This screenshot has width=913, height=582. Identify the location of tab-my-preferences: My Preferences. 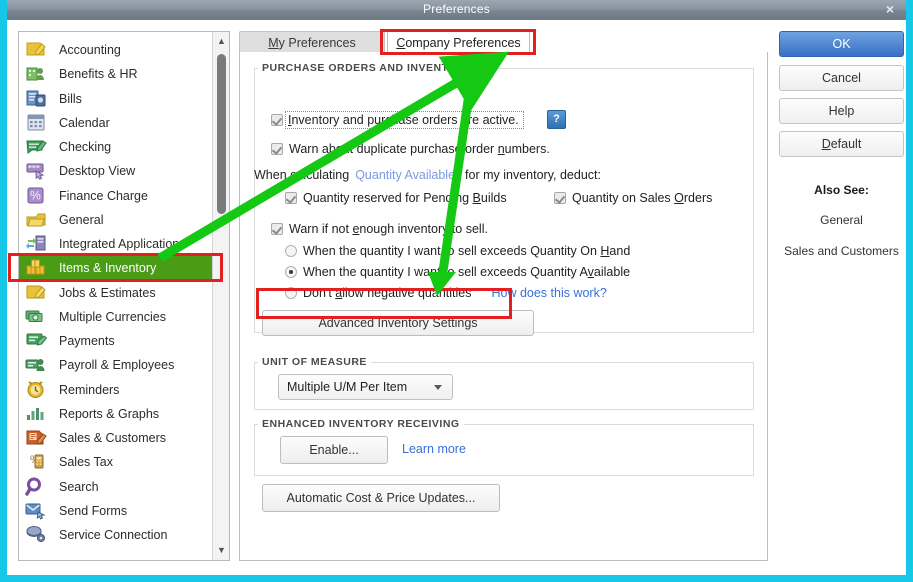
(312, 42).